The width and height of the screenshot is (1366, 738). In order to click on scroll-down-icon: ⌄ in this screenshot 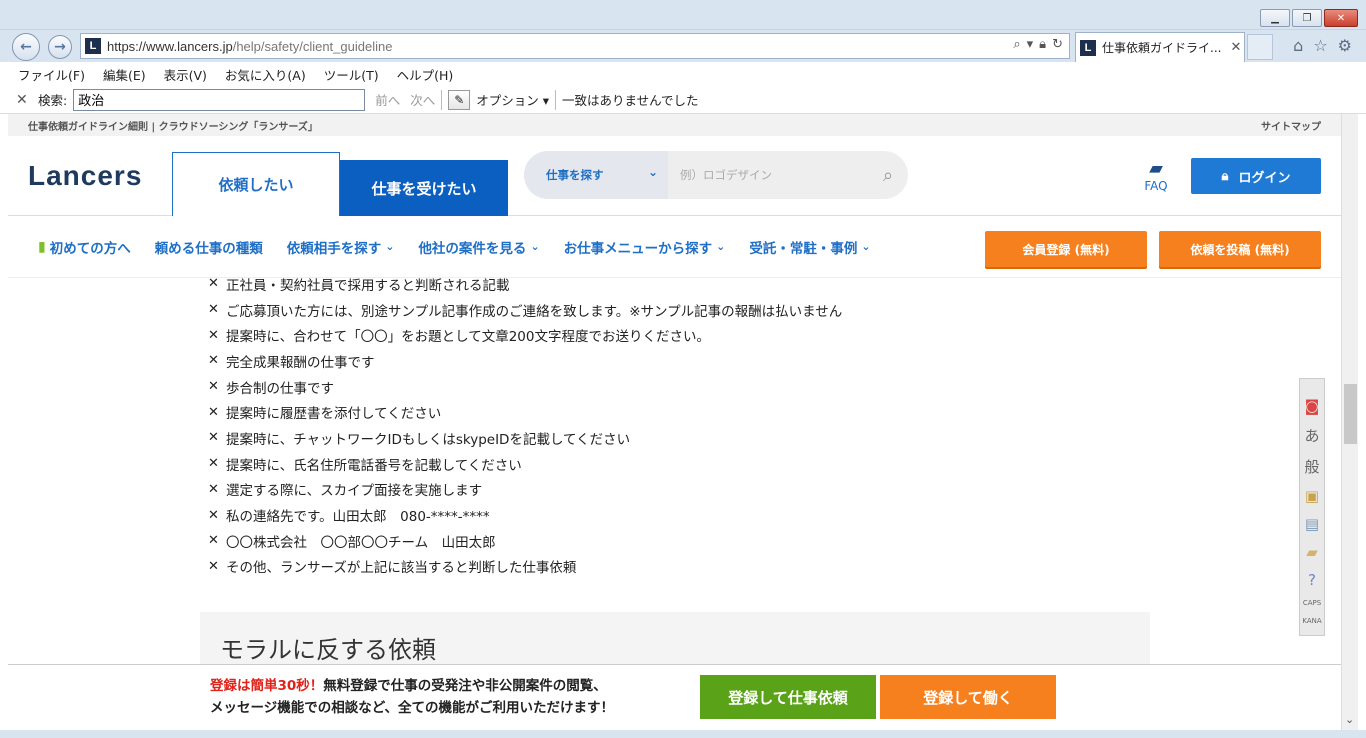, I will do `click(1349, 719)`.